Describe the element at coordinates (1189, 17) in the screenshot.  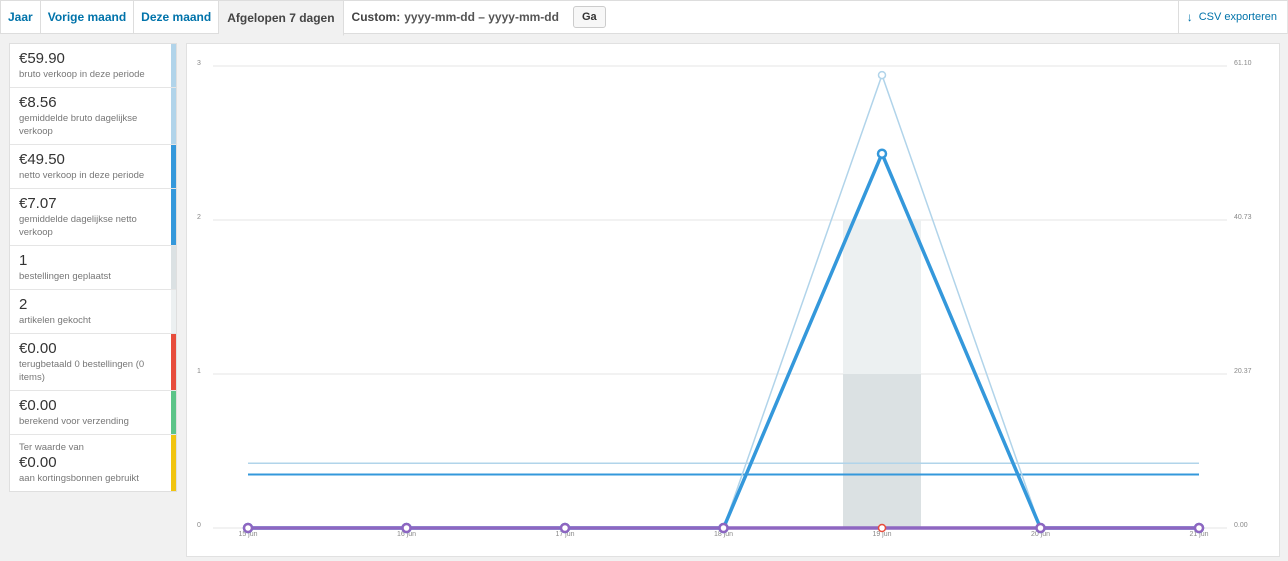
I see `download-arrow-icon: ↓` at that location.